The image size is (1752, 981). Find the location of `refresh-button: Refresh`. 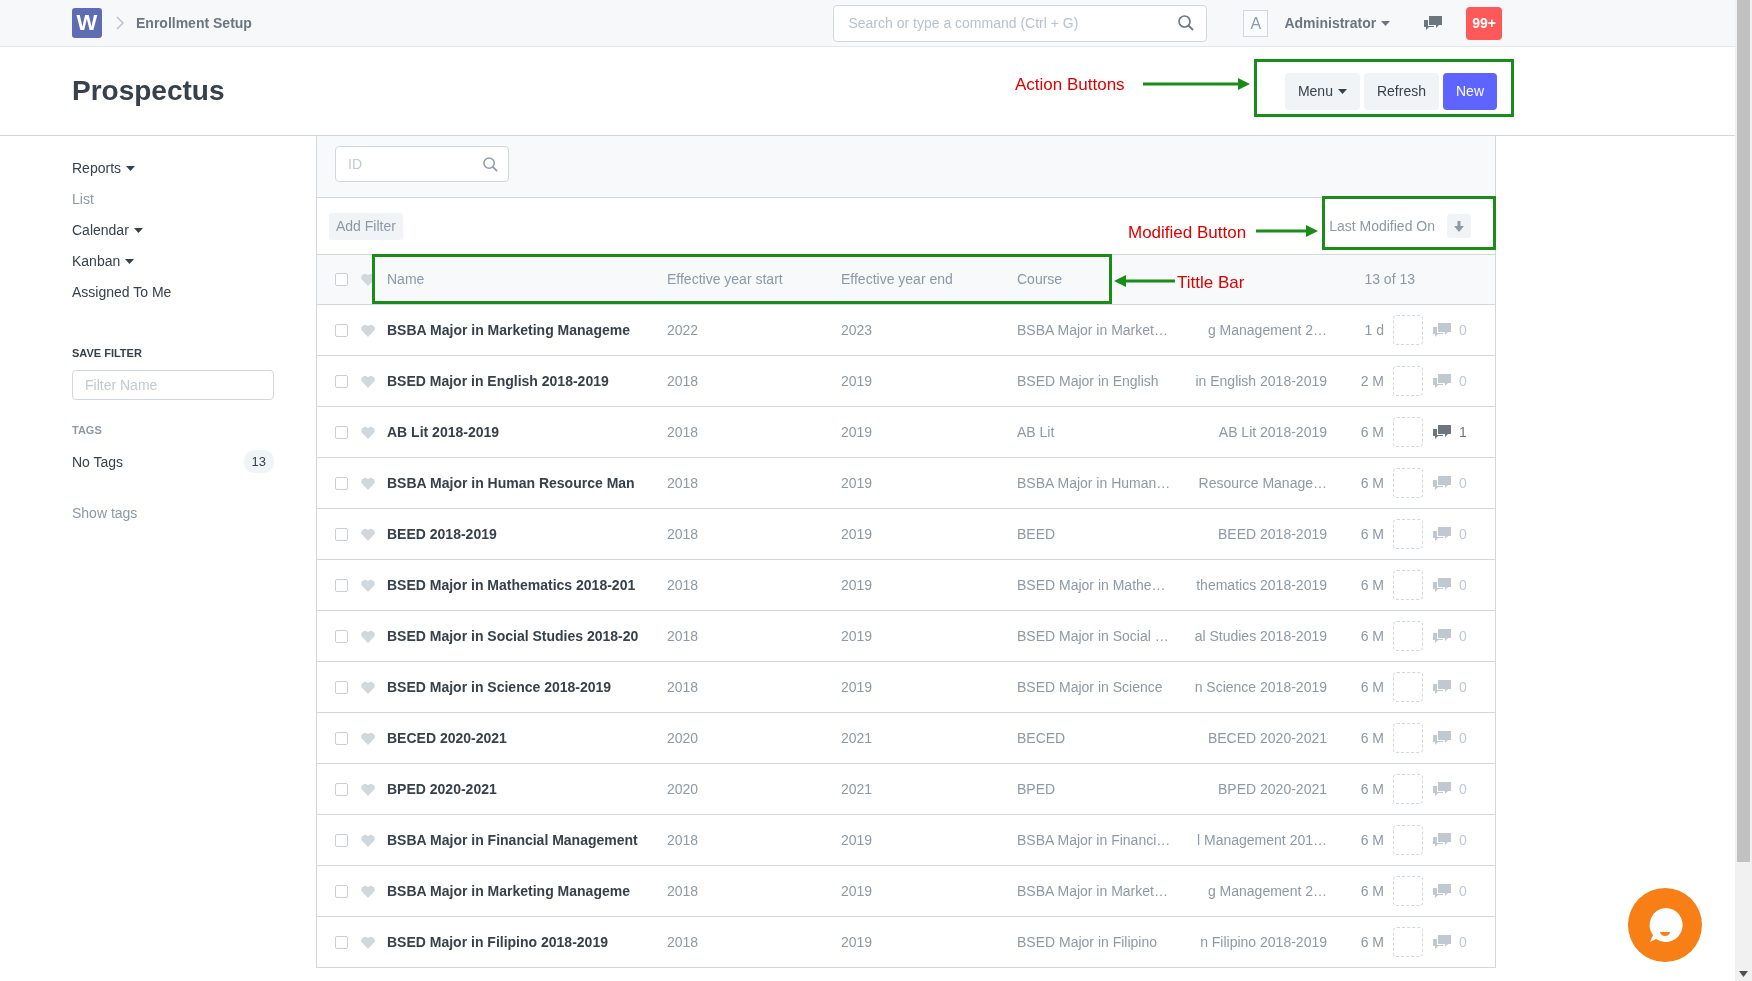

refresh-button: Refresh is located at coordinates (1401, 91).